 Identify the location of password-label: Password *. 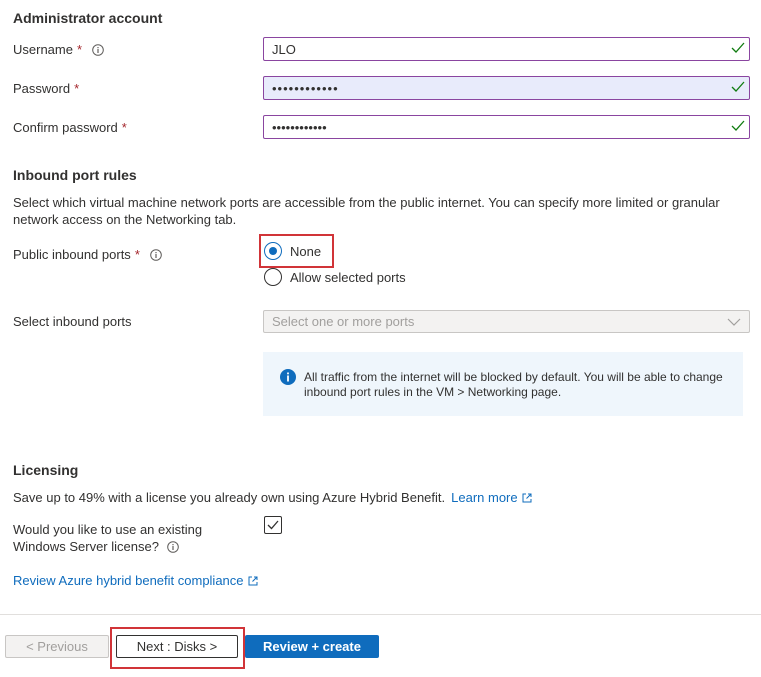
(46, 88).